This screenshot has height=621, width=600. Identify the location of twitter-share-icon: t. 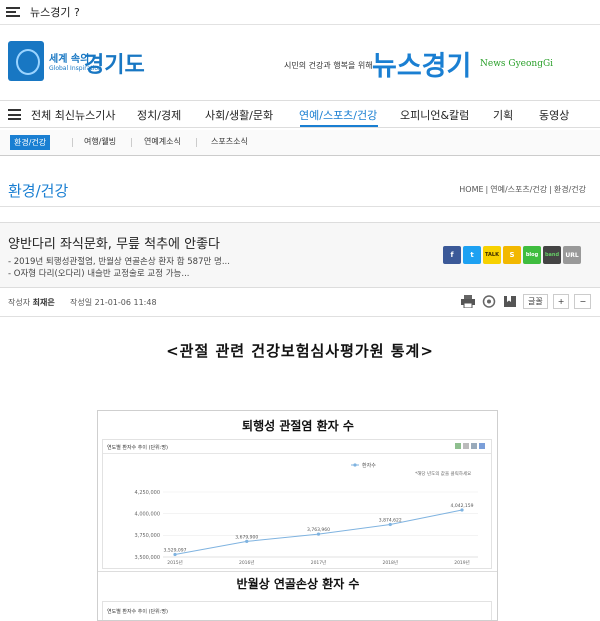
(472, 255).